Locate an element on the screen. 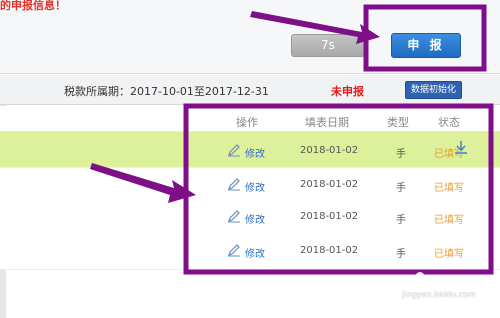  column-header-action: 操作 is located at coordinates (247, 122).